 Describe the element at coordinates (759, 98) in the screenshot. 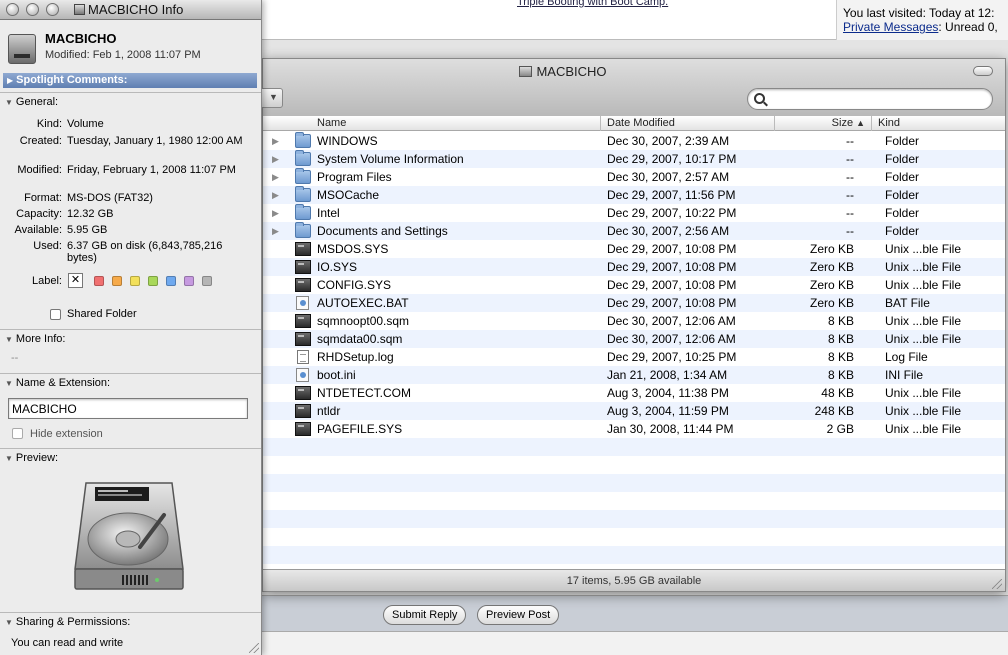

I see `search-icon` at that location.